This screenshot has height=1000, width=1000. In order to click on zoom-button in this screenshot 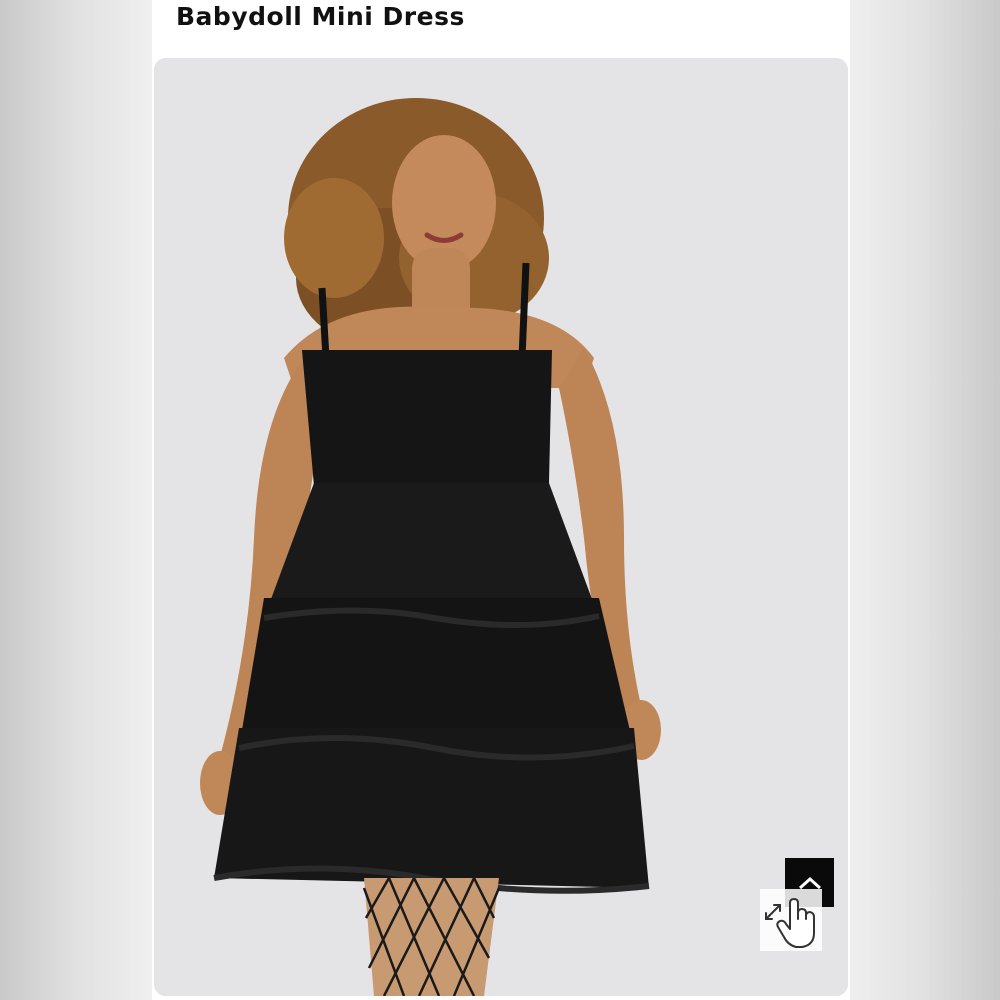, I will do `click(791, 920)`.